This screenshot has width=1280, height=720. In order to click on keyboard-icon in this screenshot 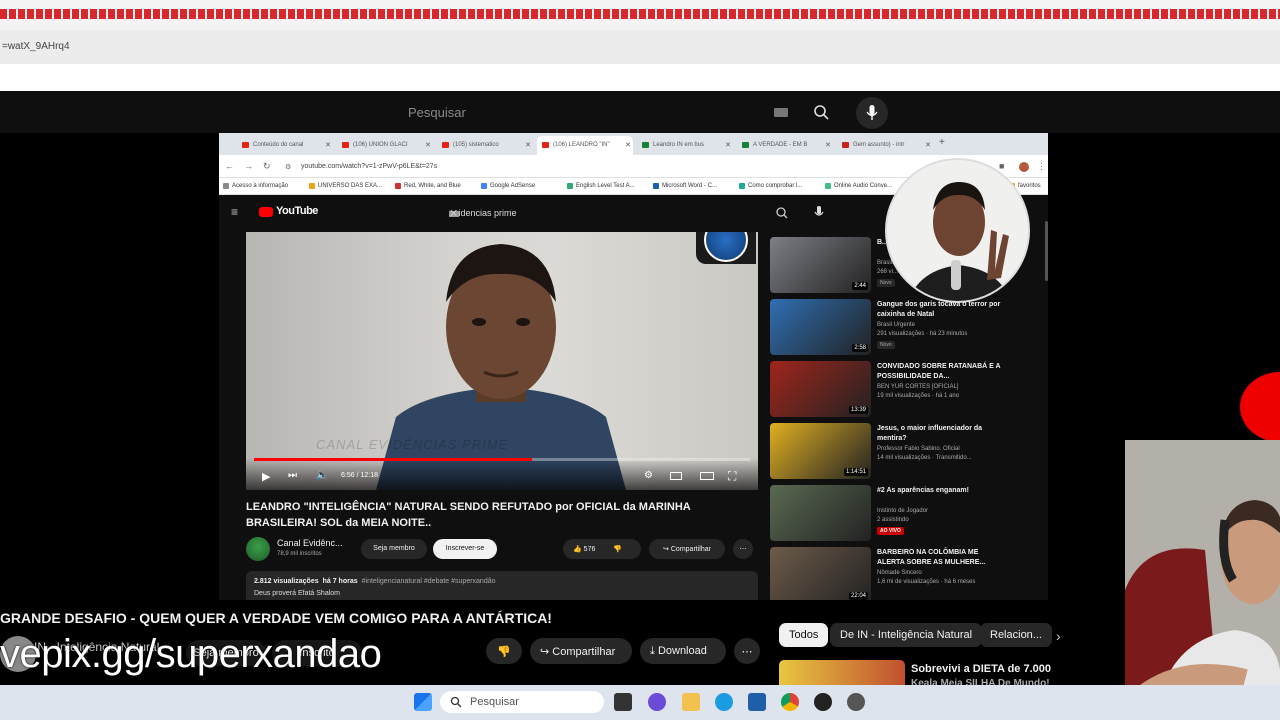, I will do `click(781, 112)`.